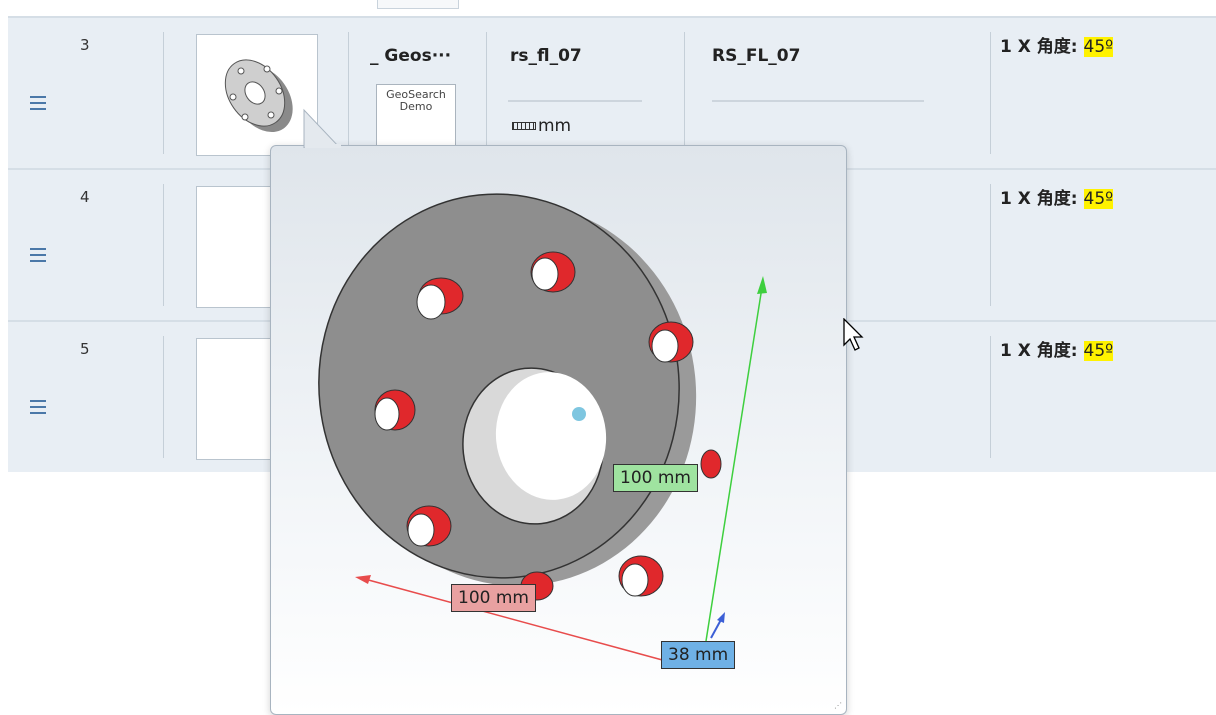  I want to click on unit-label: mm, so click(555, 126).